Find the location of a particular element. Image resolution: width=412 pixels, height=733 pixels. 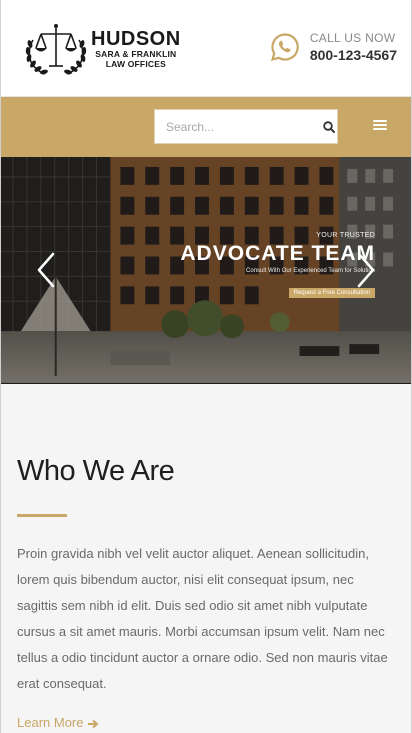

site-logo: HUDSON SARA & FRANKLIN LAW OFFICES is located at coordinates (106, 49).